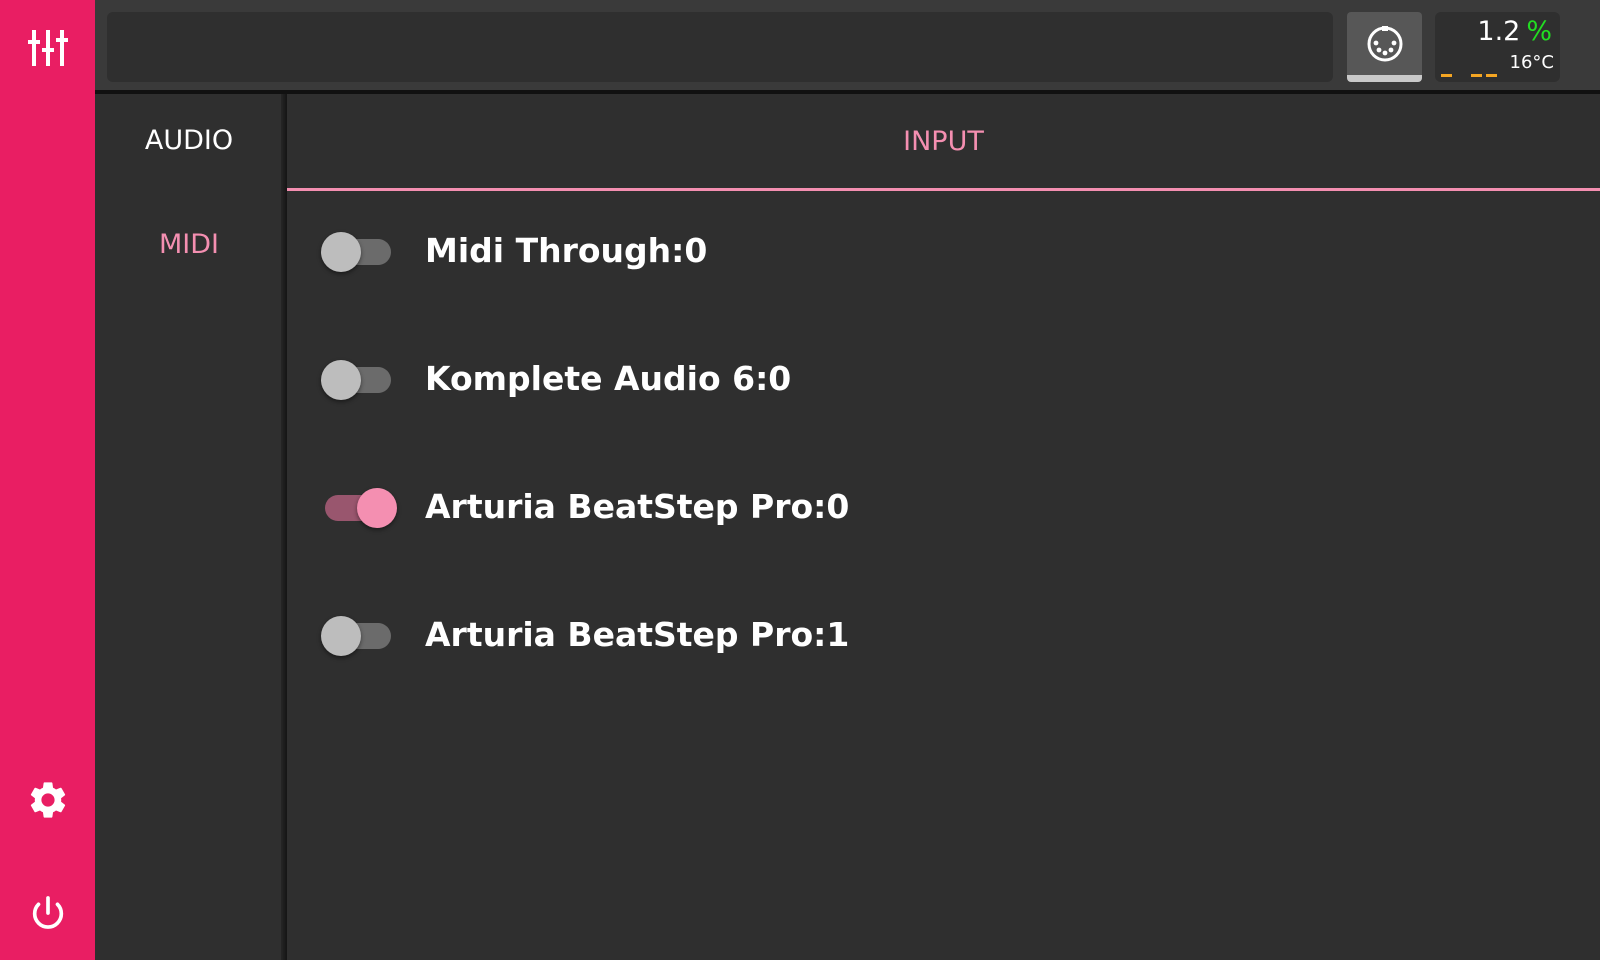  What do you see at coordinates (720, 47) in the screenshot?
I see `status-field` at bounding box center [720, 47].